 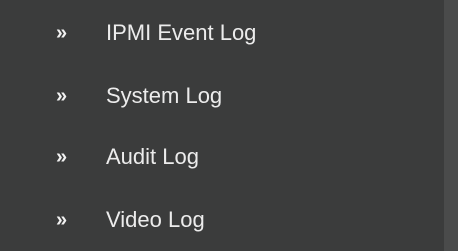 What do you see at coordinates (155, 219) in the screenshot?
I see `menu-item-label: Video Log` at bounding box center [155, 219].